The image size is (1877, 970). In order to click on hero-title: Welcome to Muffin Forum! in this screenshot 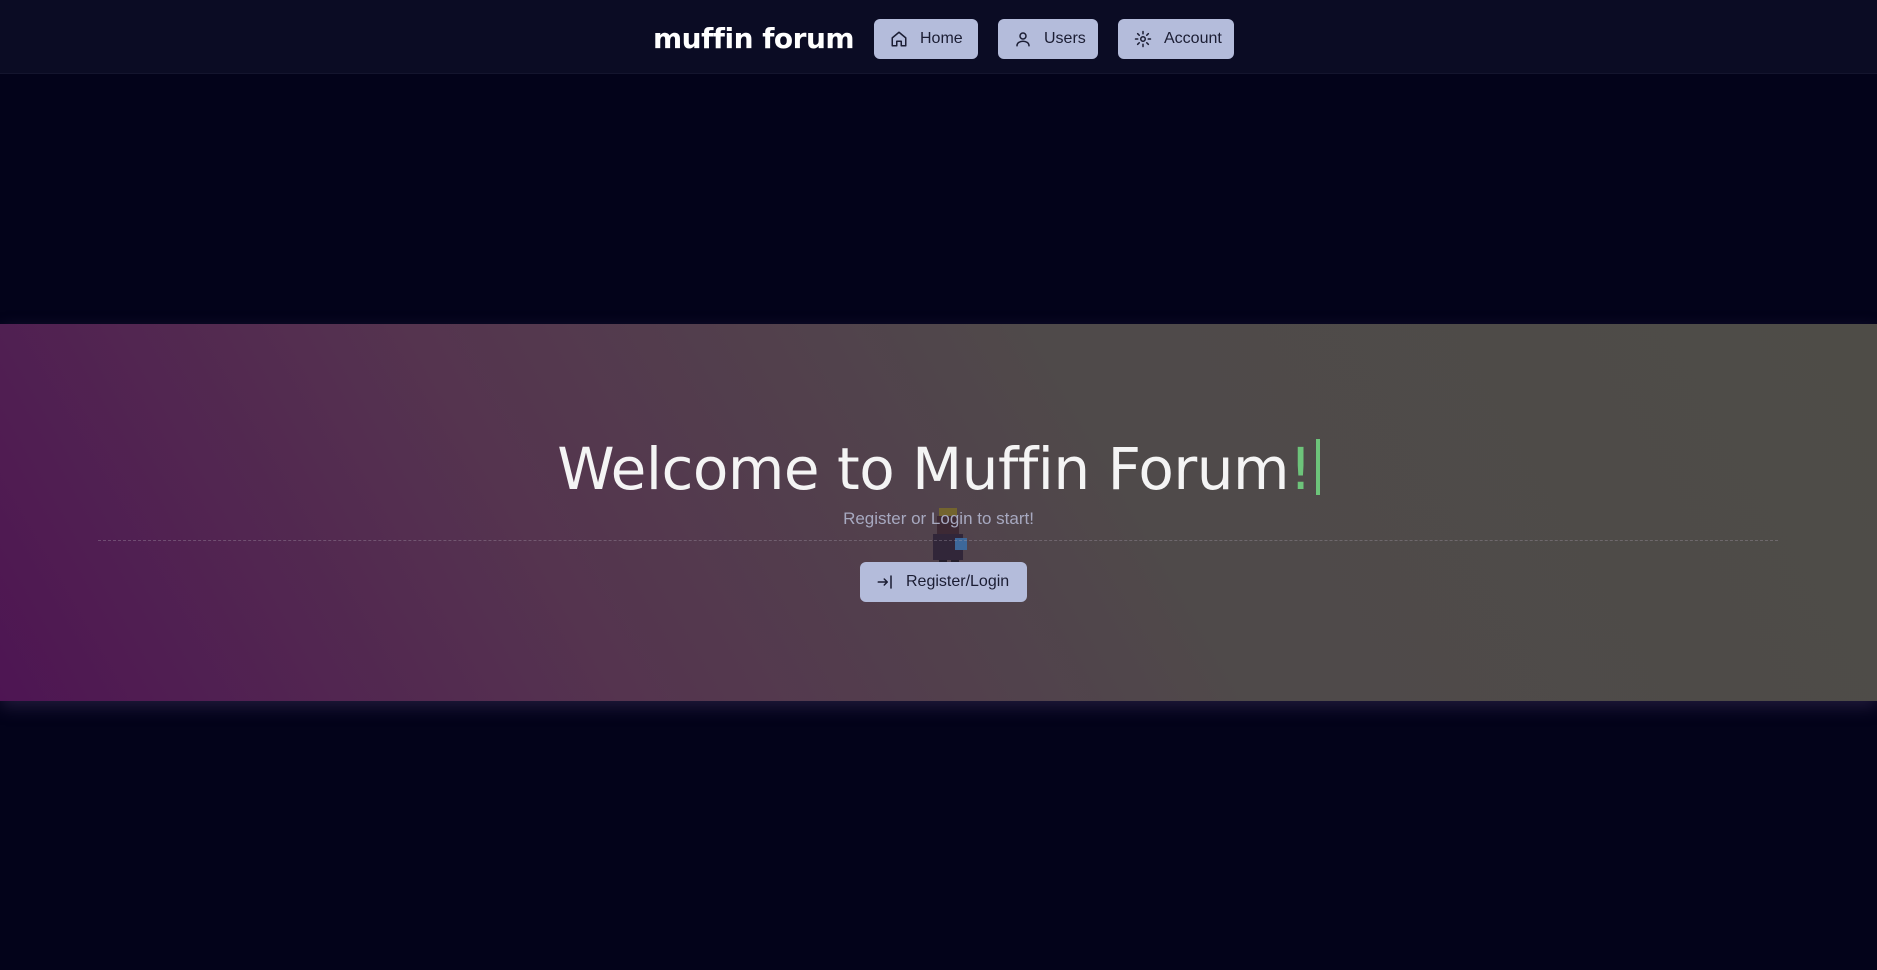, I will do `click(938, 469)`.